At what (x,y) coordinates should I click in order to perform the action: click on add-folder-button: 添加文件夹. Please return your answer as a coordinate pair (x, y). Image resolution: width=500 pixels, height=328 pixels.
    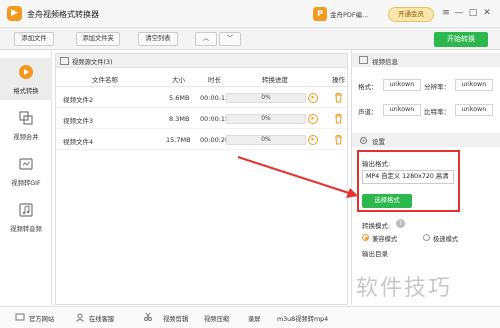
    Looking at the image, I should click on (98, 39).